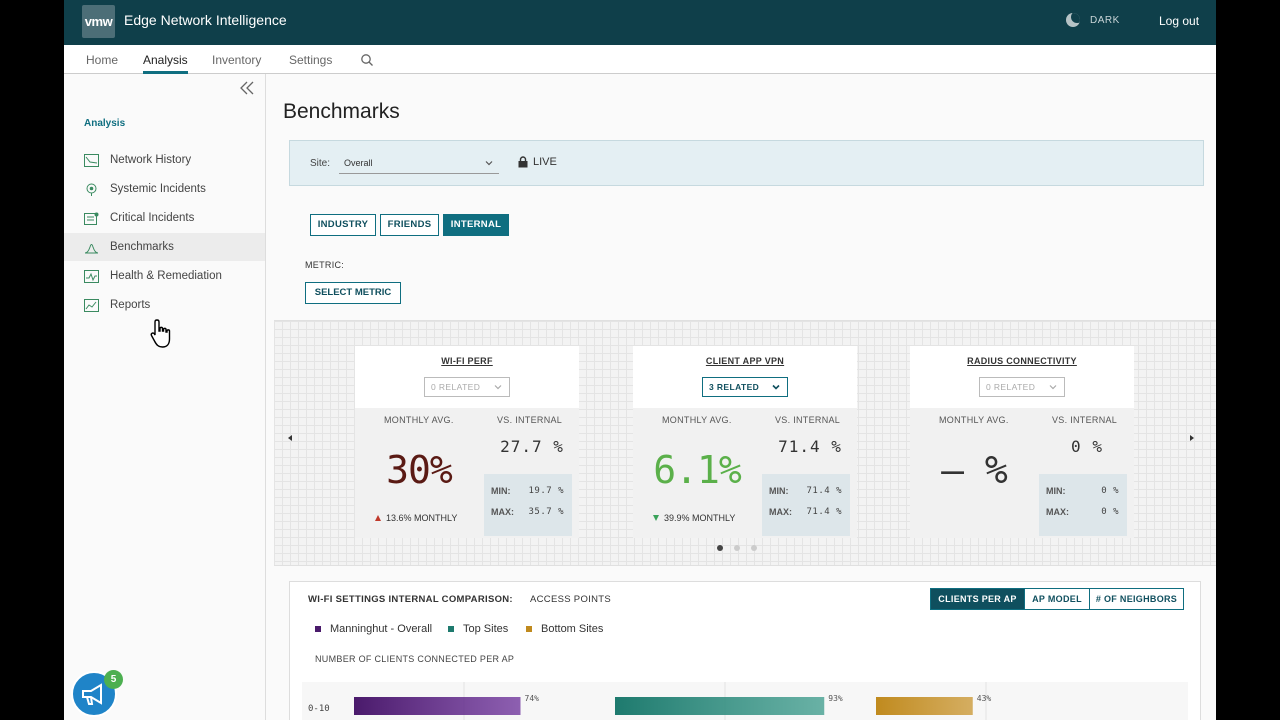 This screenshot has width=1280, height=720. Describe the element at coordinates (974, 470) in the screenshot. I see `monthly-avg-value: – %` at that location.